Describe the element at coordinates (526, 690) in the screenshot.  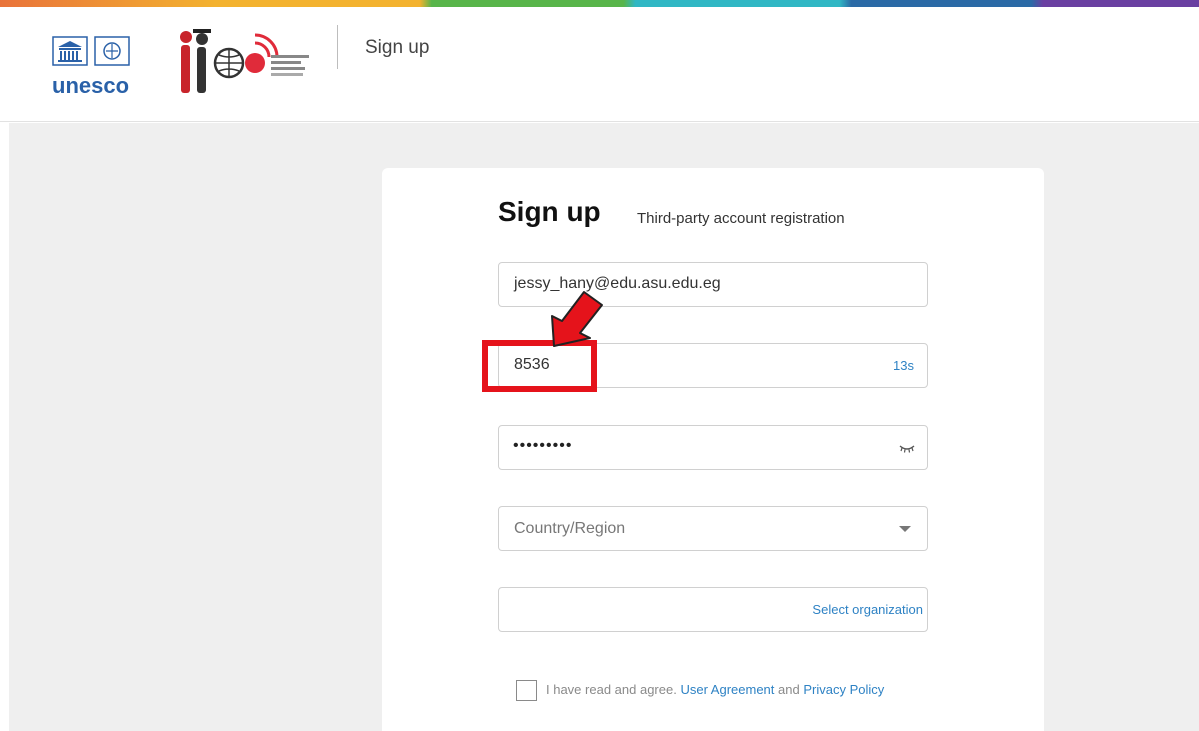
I see `agree-checkbox` at that location.